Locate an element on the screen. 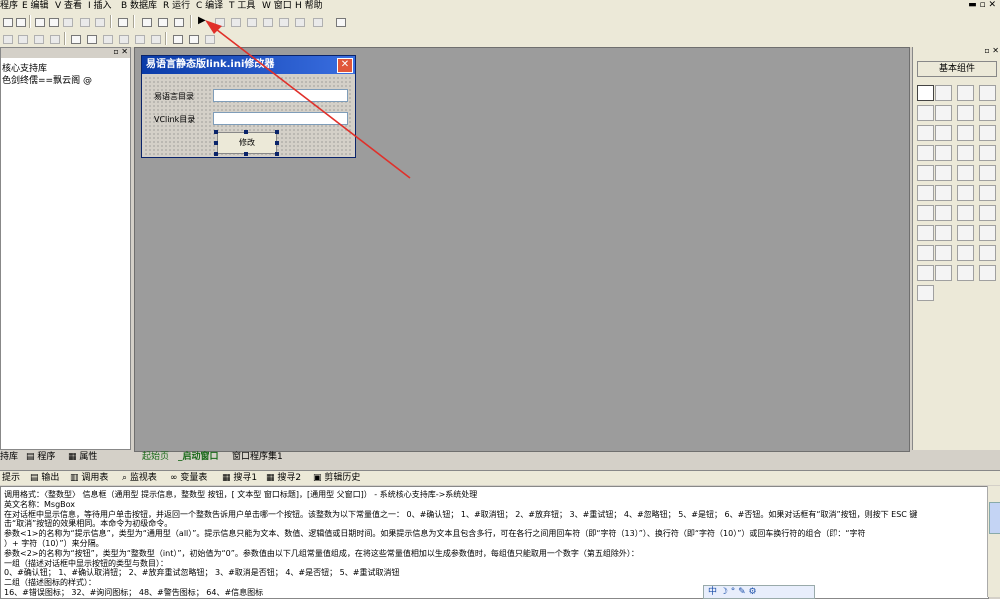  menu-help: H 帮助 is located at coordinates (309, 6).